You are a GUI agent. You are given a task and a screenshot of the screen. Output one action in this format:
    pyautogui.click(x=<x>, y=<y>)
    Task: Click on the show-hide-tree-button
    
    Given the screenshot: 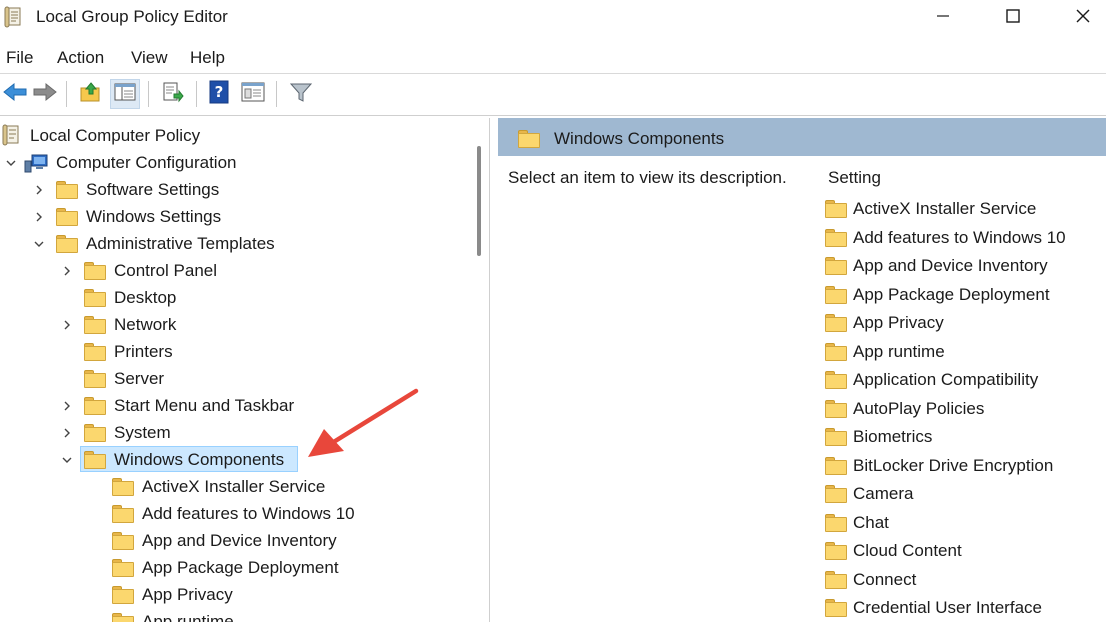 What is the action you would take?
    pyautogui.click(x=125, y=94)
    